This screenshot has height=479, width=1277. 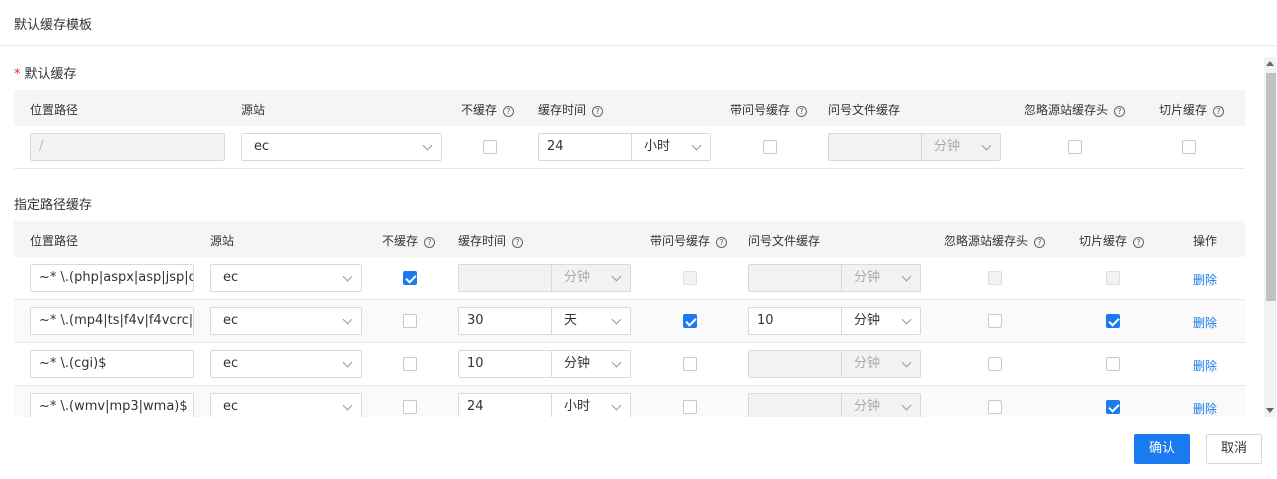 I want to click on query-file-cache-input: 10, so click(x=795, y=321).